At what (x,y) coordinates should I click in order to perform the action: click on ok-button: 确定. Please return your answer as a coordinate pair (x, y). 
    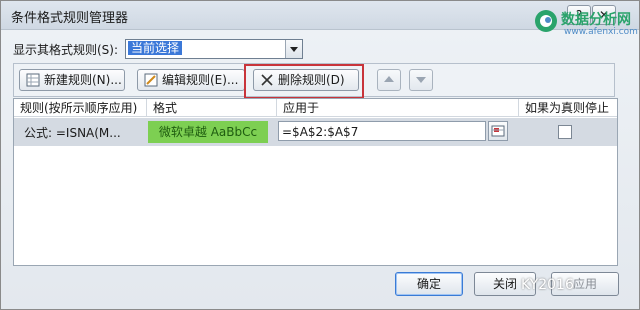
    Looking at the image, I should click on (429, 284).